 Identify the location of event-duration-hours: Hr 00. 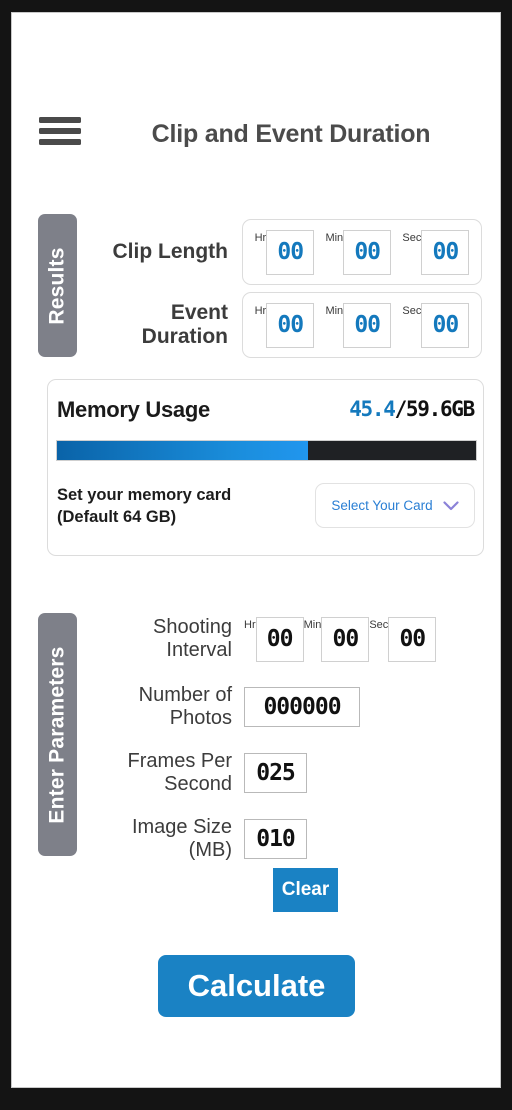
(284, 325).